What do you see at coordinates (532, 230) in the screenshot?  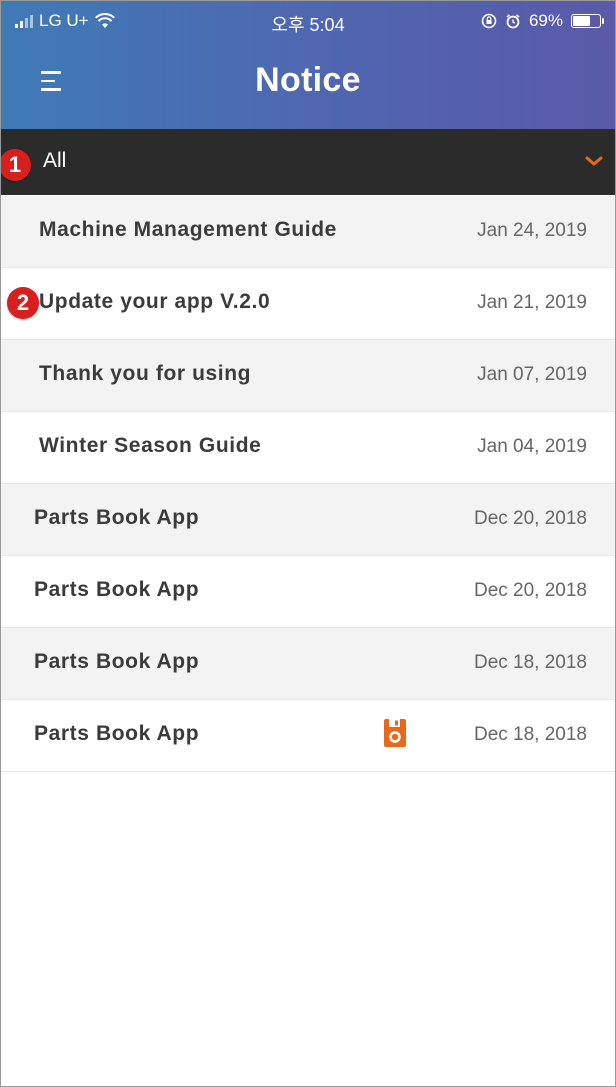 I see `notice-date: Jan 24, 2019` at bounding box center [532, 230].